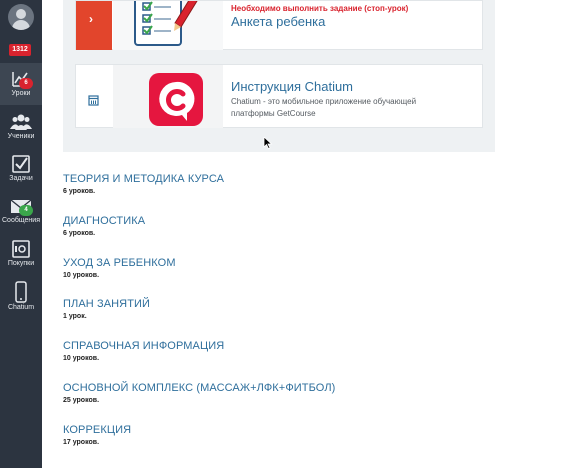 The width and height of the screenshot is (574, 468). I want to click on list-item: КОРРЕКЦИЯ 17 уроков., so click(97, 435).